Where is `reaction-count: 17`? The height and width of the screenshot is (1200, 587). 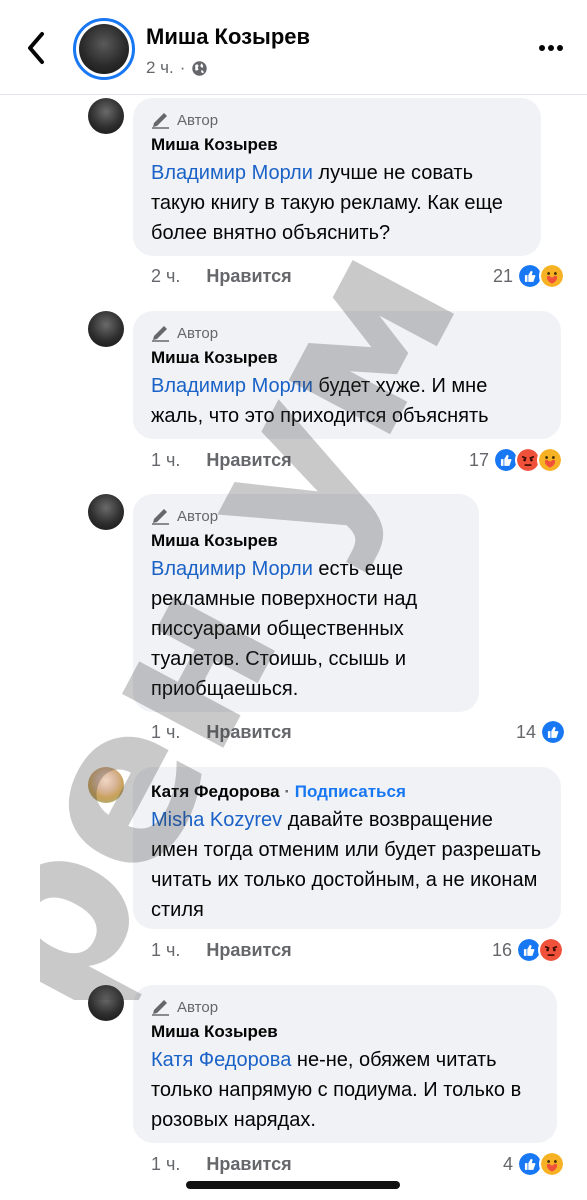 reaction-count: 17 is located at coordinates (479, 459).